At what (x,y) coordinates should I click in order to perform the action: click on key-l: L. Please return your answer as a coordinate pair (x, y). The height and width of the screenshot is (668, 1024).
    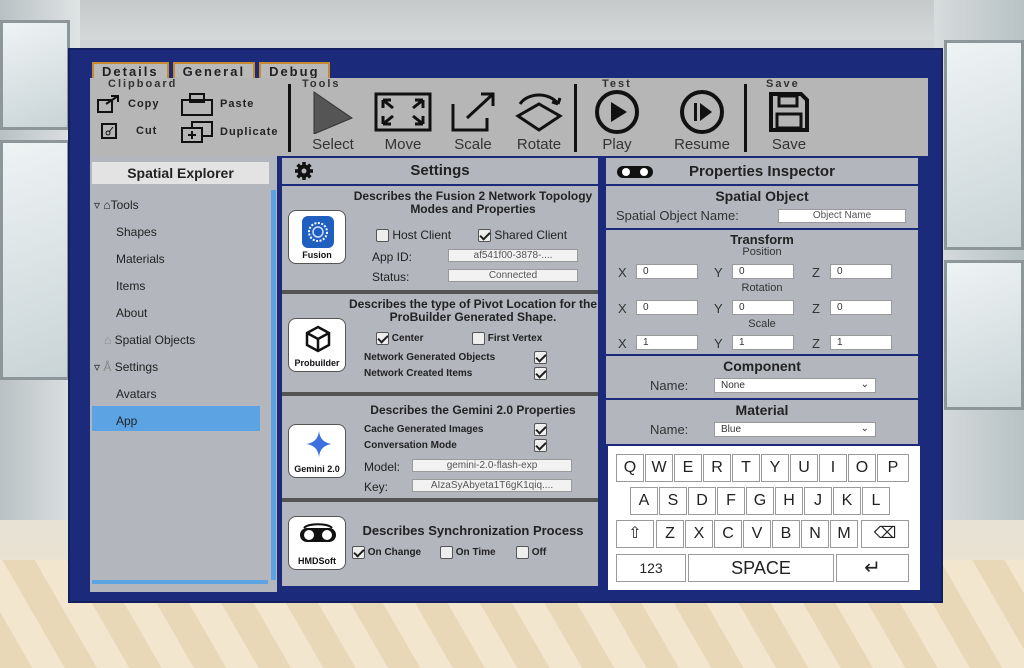
    Looking at the image, I should click on (876, 501).